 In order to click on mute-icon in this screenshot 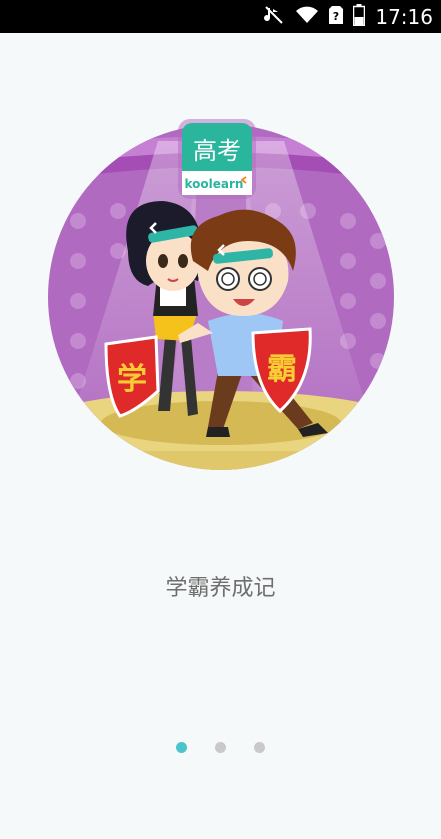, I will do `click(274, 17)`.